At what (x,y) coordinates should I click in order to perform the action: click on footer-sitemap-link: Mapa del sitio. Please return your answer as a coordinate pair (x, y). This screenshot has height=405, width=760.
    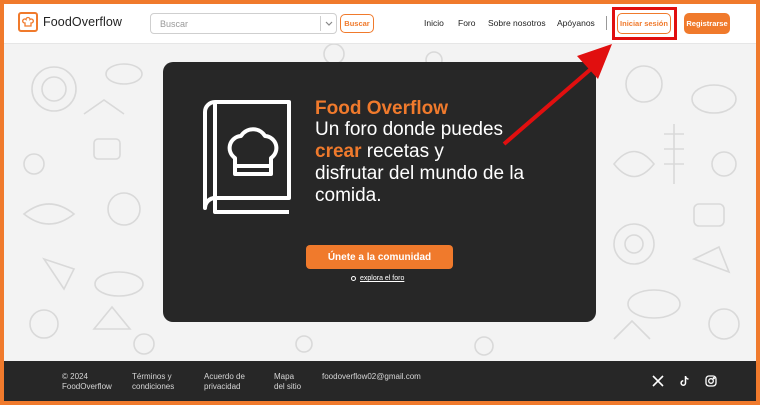
    Looking at the image, I should click on (287, 382).